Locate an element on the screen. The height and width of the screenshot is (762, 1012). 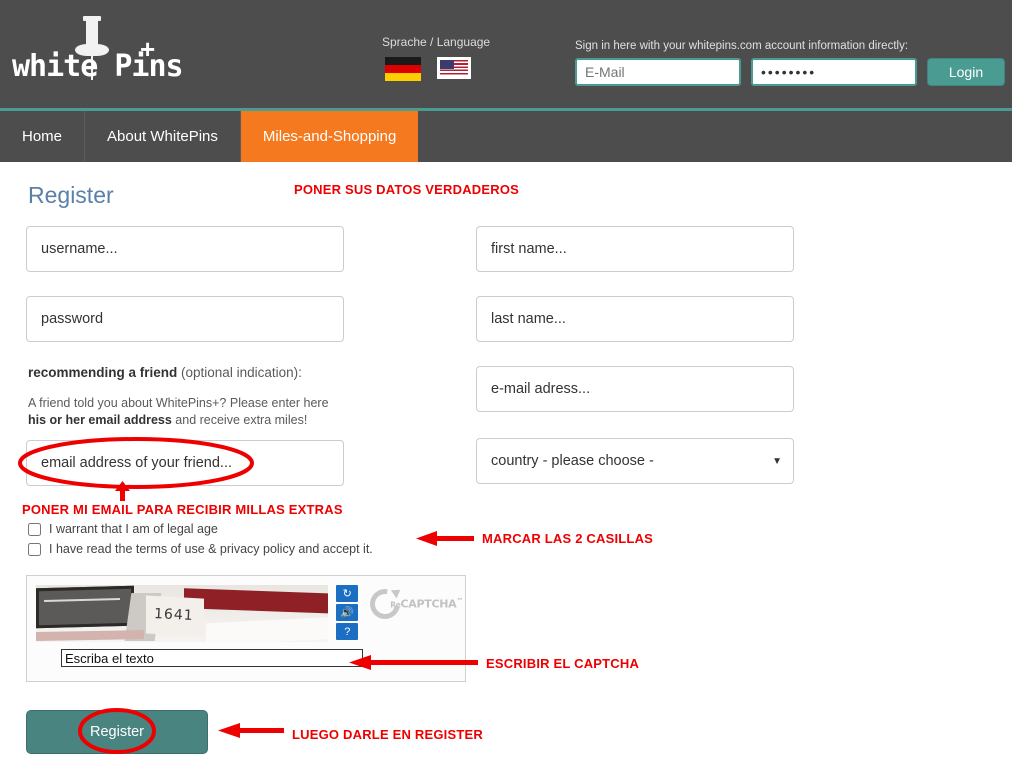
nav-item-about-whitepins: About WhitePins is located at coordinates (163, 136).